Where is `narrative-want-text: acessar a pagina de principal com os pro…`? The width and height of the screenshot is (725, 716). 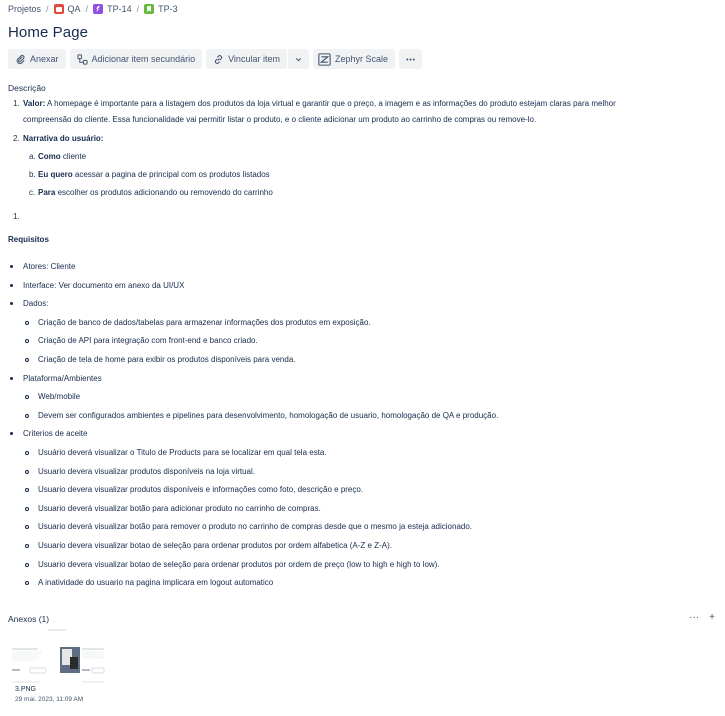
narrative-want-text: acessar a pagina de principal com os pro… is located at coordinates (171, 174).